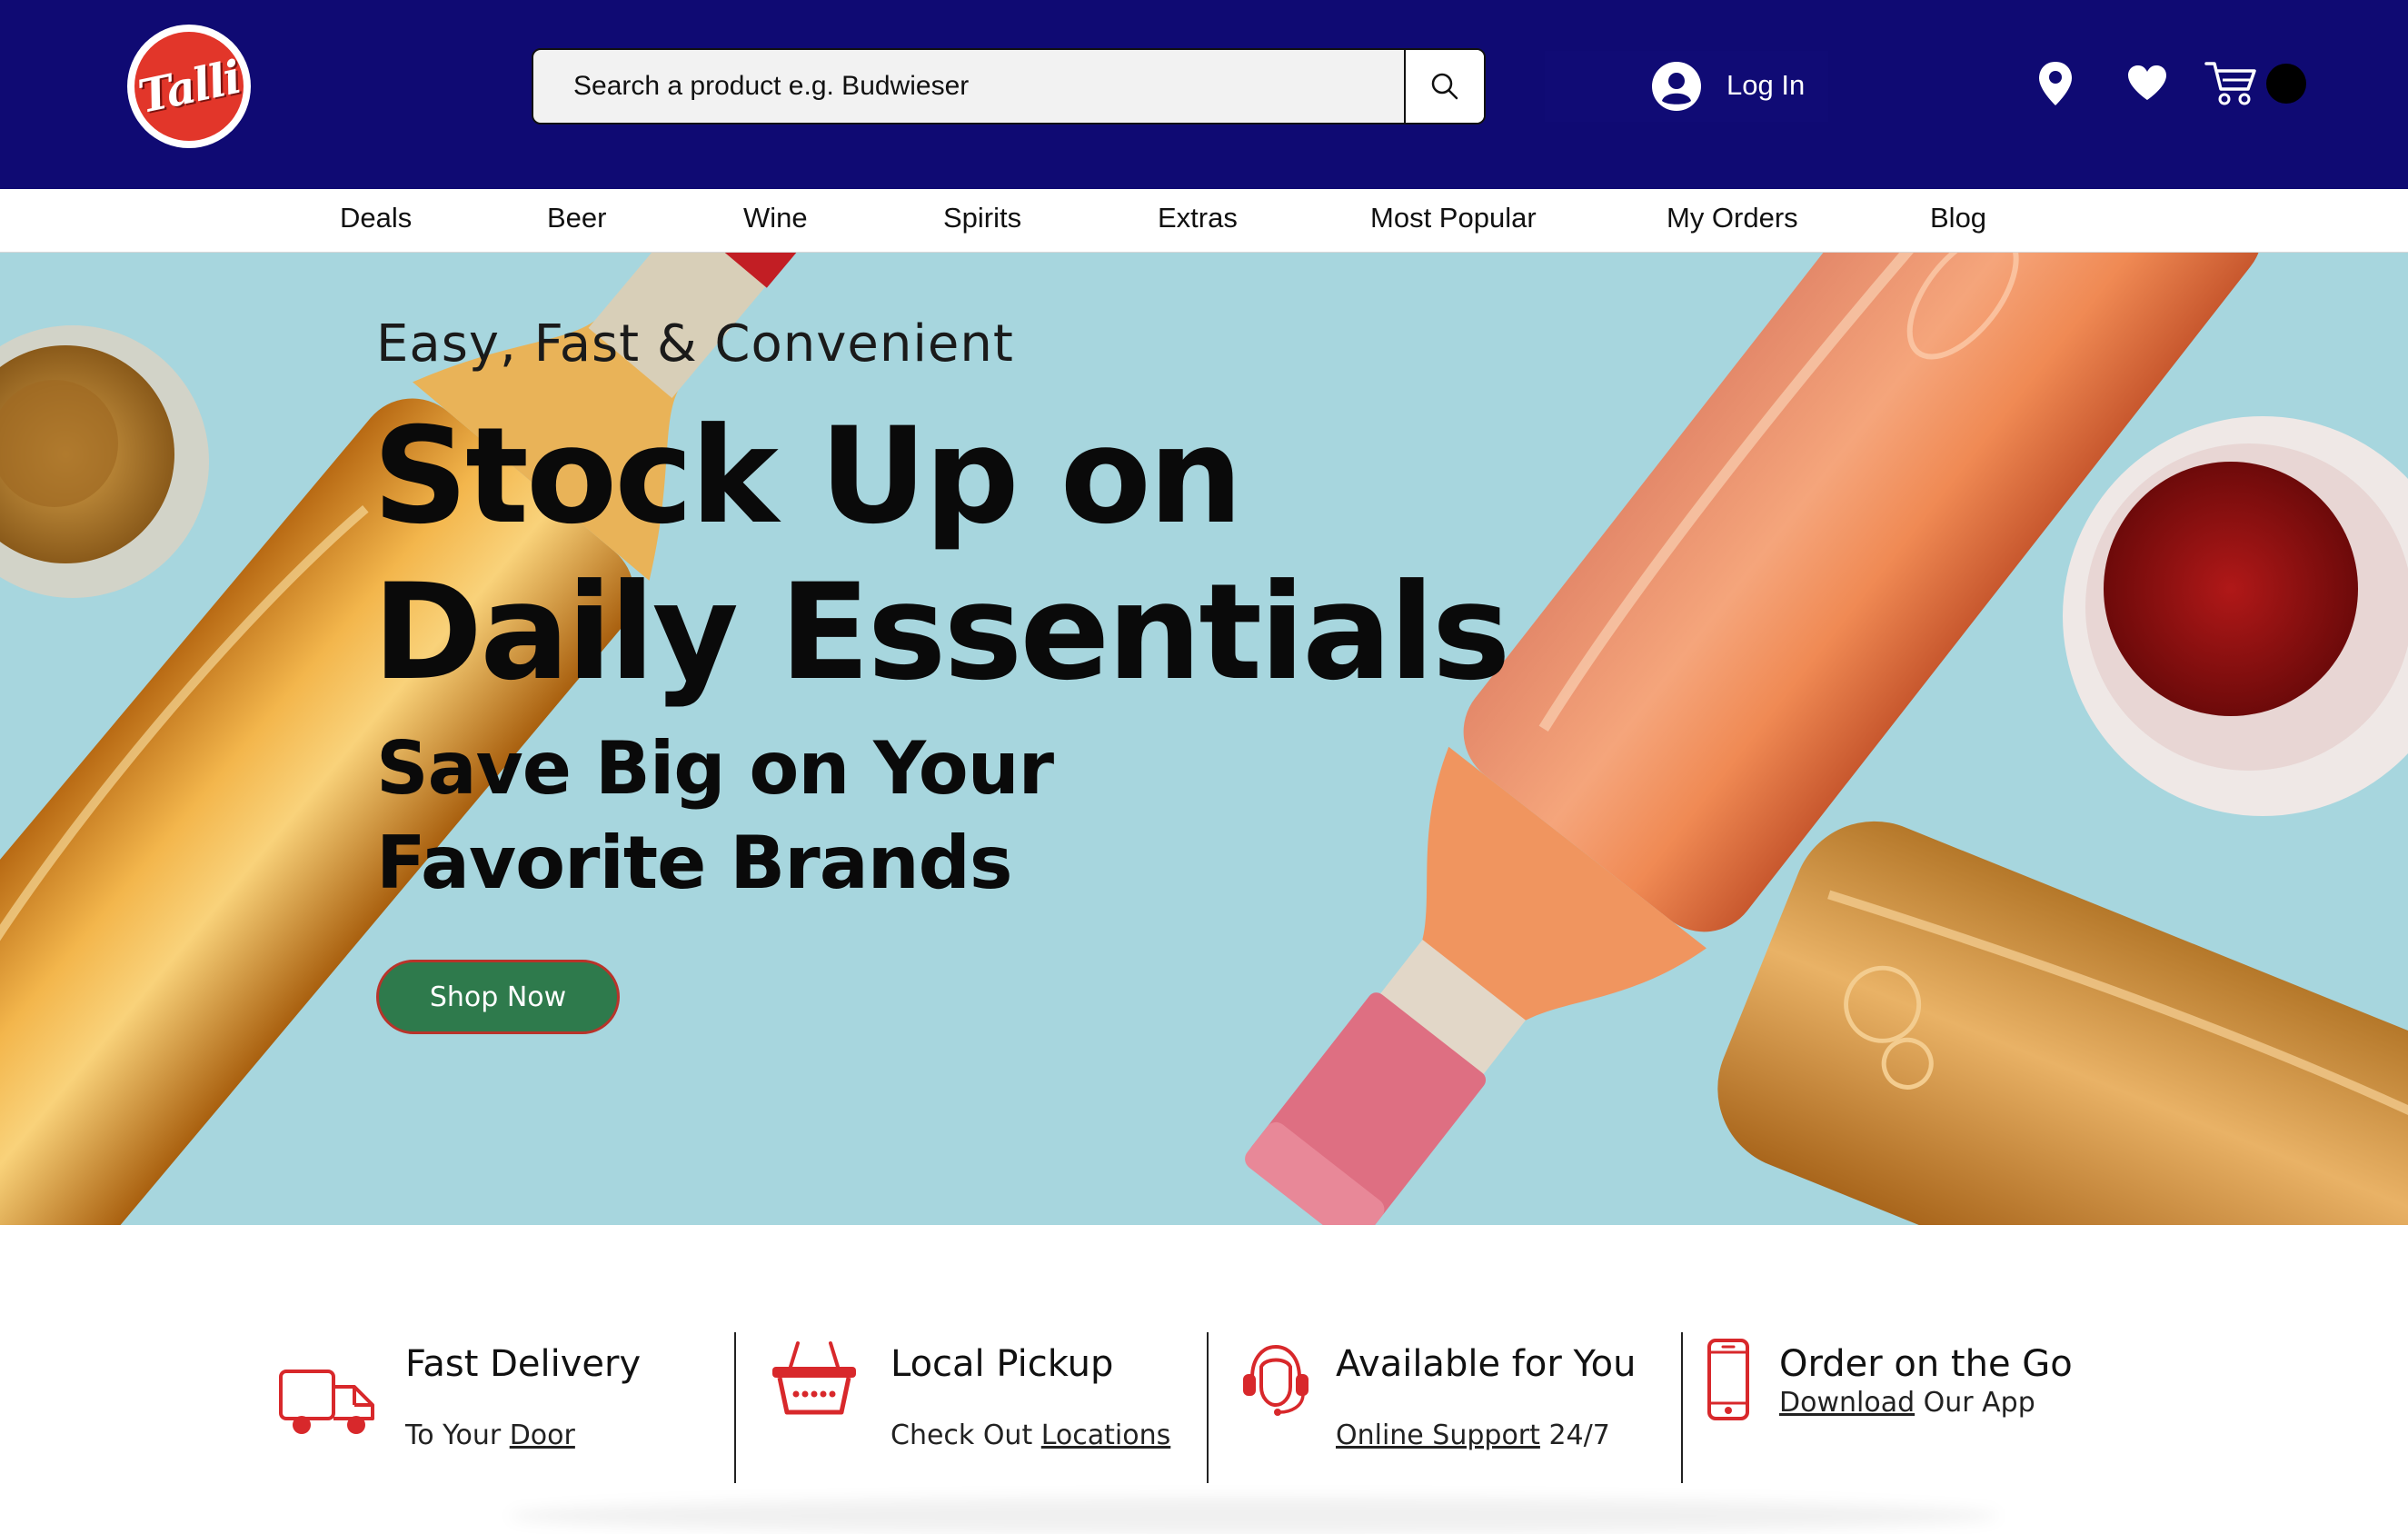 This screenshot has height=1534, width=2408. I want to click on talli-logo: Talli, so click(189, 86).